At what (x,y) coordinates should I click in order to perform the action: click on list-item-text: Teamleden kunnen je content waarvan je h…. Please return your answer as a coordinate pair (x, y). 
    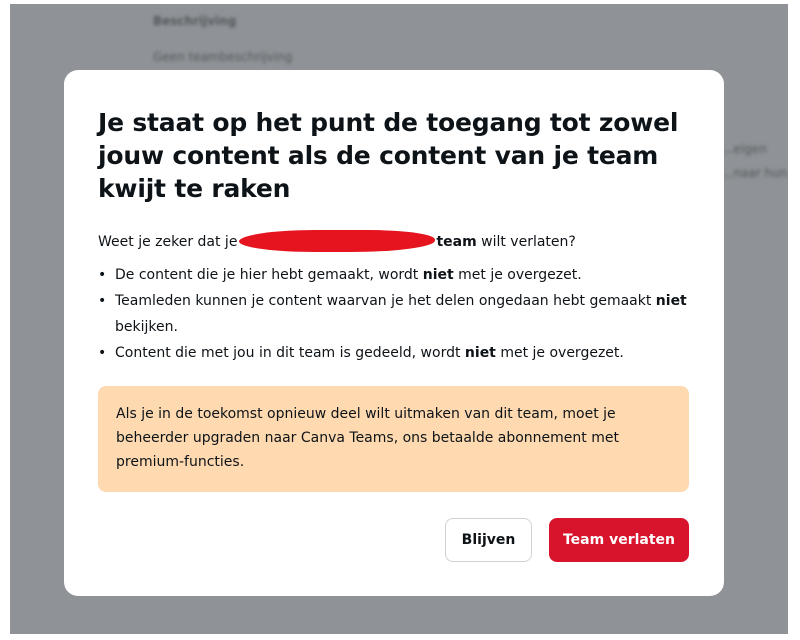
    Looking at the image, I should click on (385, 301).